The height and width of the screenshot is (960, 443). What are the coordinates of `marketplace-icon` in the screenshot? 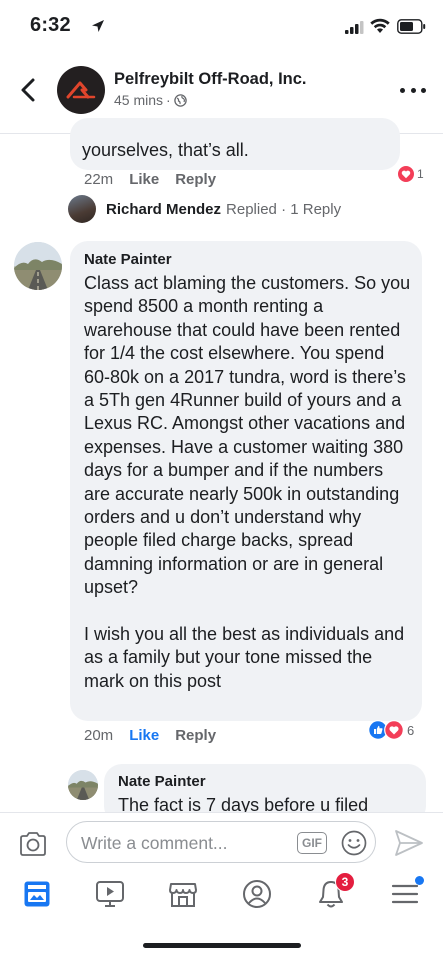 It's located at (183, 895).